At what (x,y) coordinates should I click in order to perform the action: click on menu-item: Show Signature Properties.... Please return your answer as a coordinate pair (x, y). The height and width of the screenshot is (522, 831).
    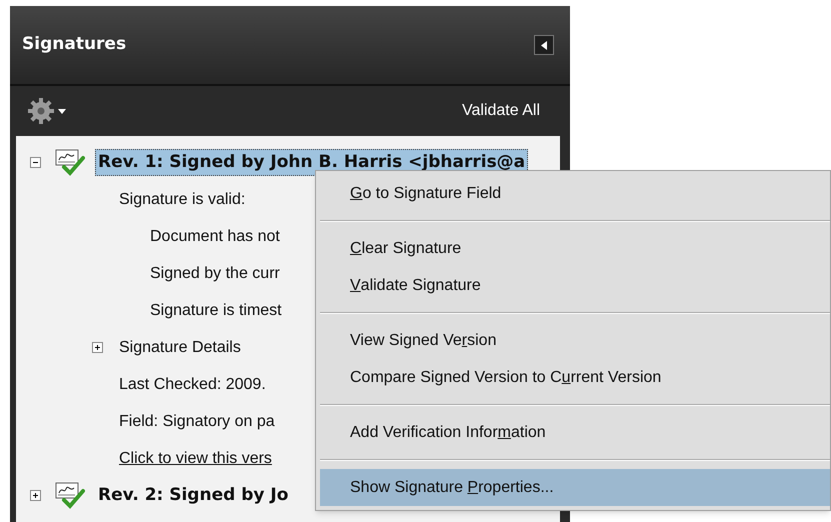
    Looking at the image, I should click on (575, 487).